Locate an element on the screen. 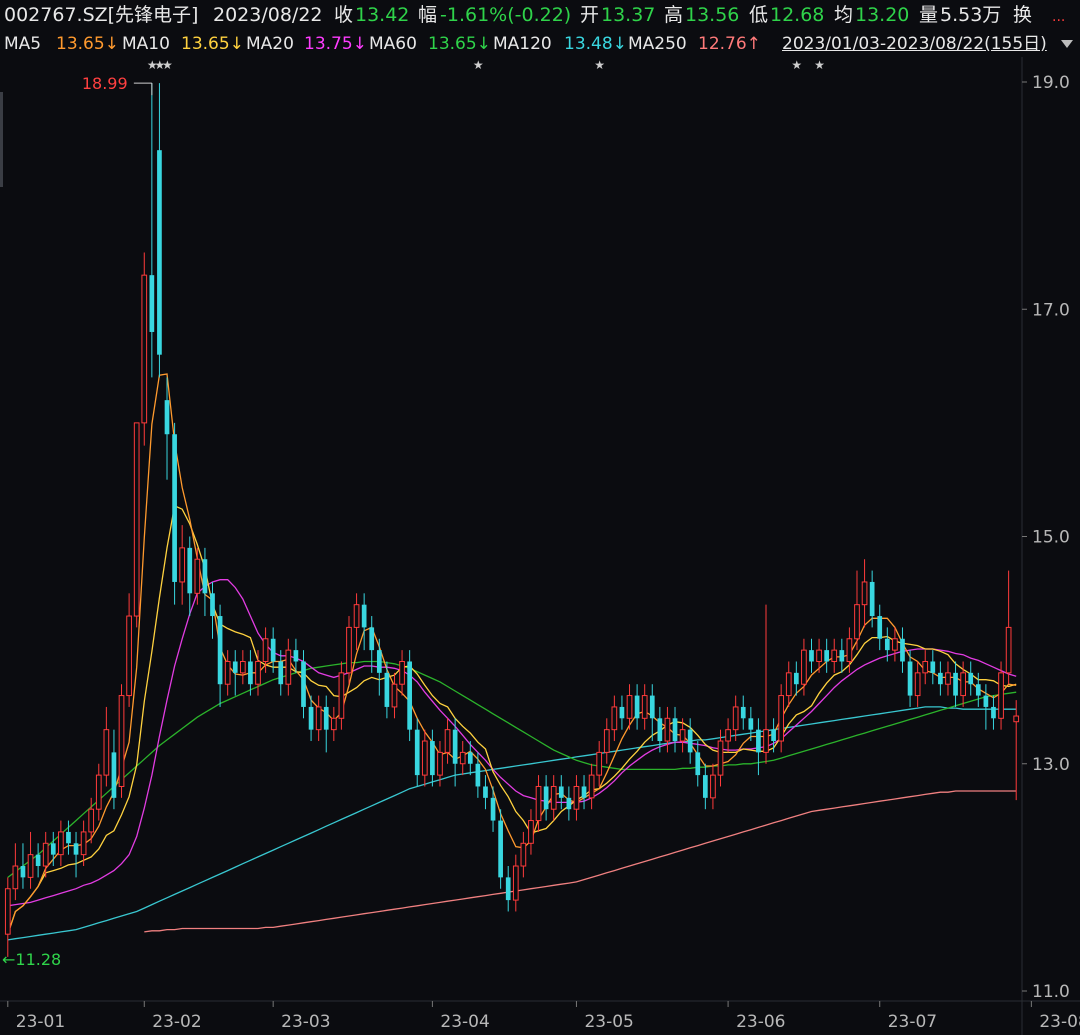 This screenshot has height=1035, width=1080. ma60-label: MA60 is located at coordinates (393, 44).